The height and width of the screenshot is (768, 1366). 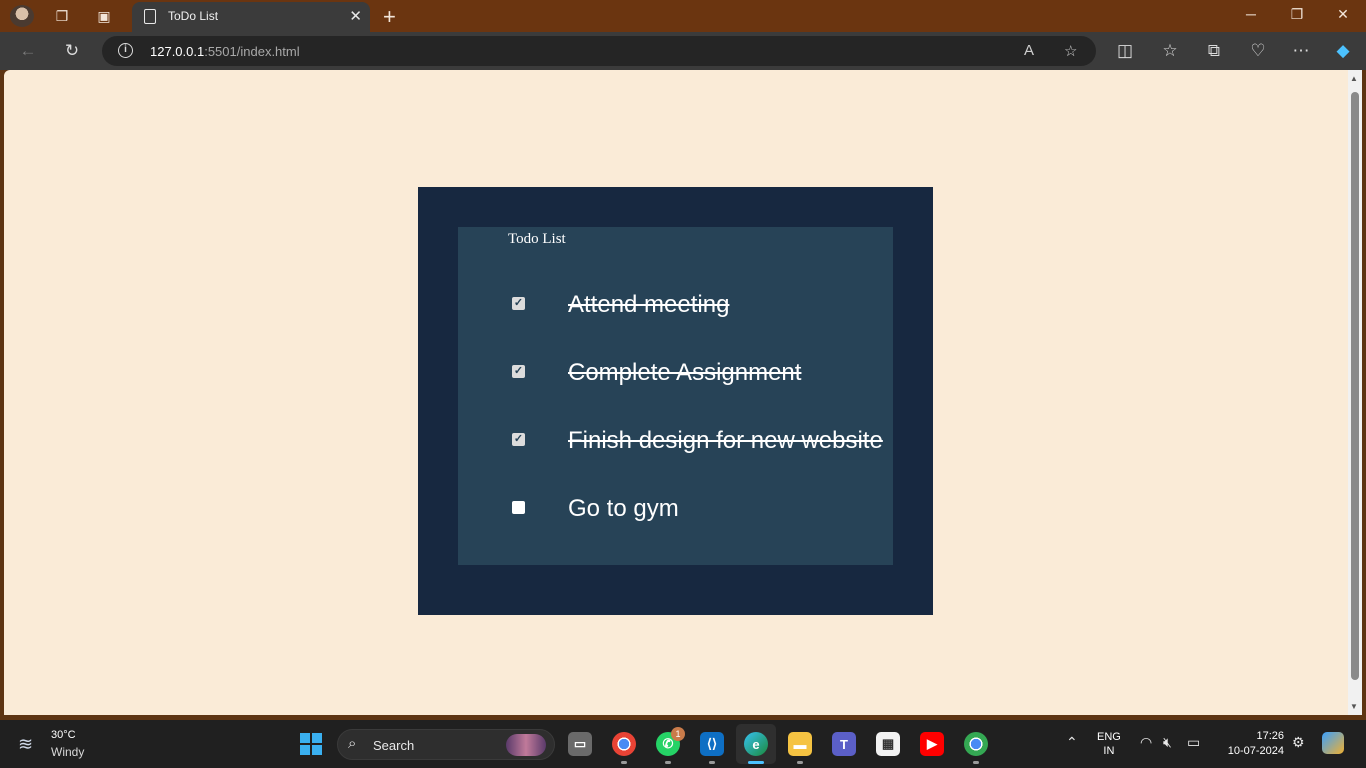 What do you see at coordinates (1354, 706) in the screenshot?
I see `scroll-down-arrow-icon: ▼` at bounding box center [1354, 706].